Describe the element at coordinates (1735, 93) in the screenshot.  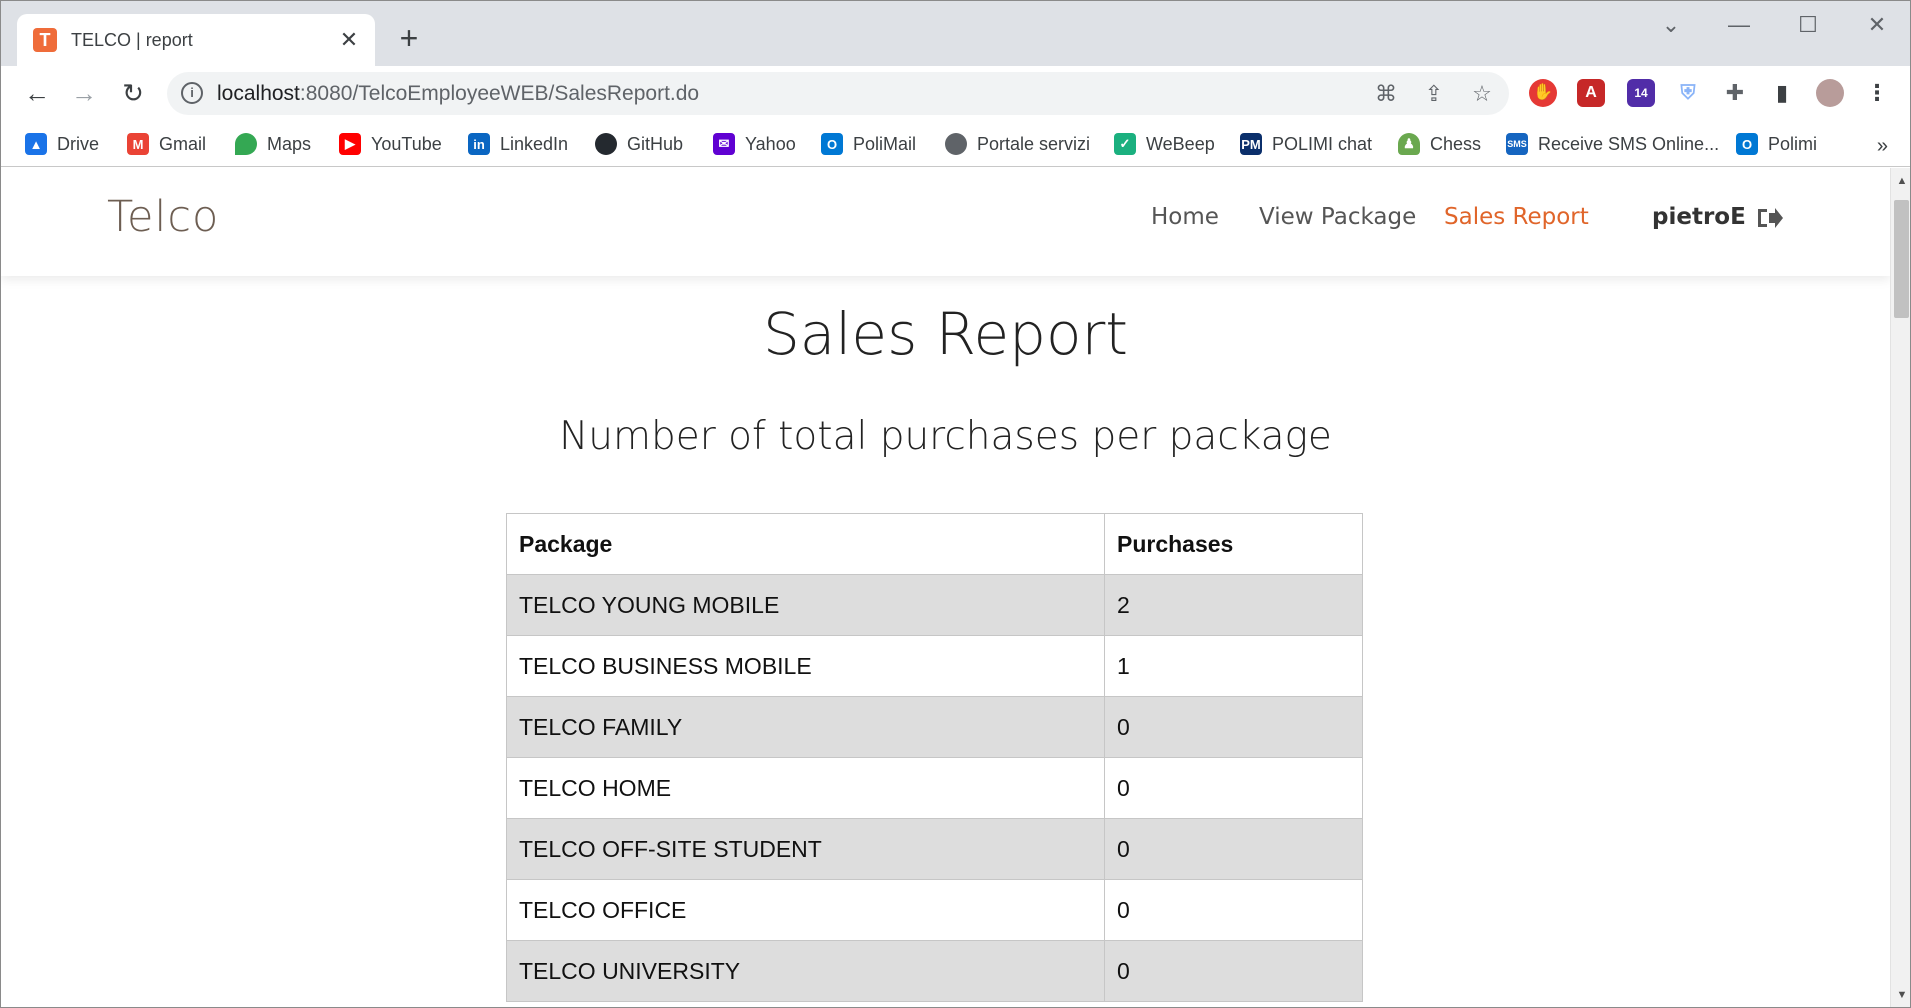
I see `extensions-puzzle-icon: ✚` at that location.